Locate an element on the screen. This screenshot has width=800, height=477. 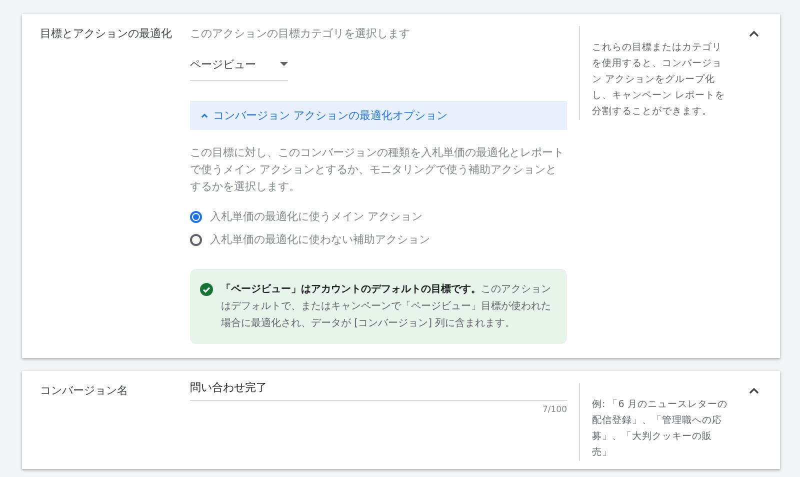
goal-prompt: このアクションの目標カテゴリを選択します is located at coordinates (300, 33).